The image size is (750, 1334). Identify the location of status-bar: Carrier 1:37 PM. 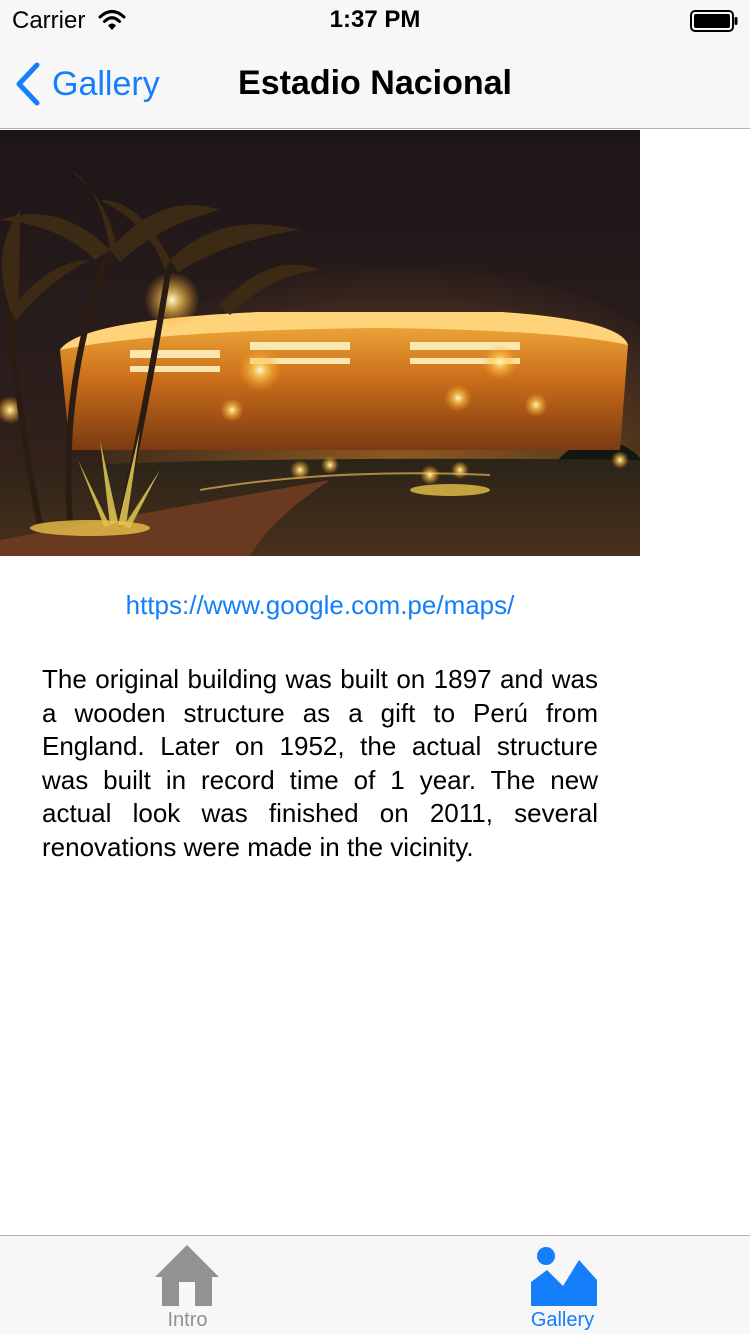
(375, 20).